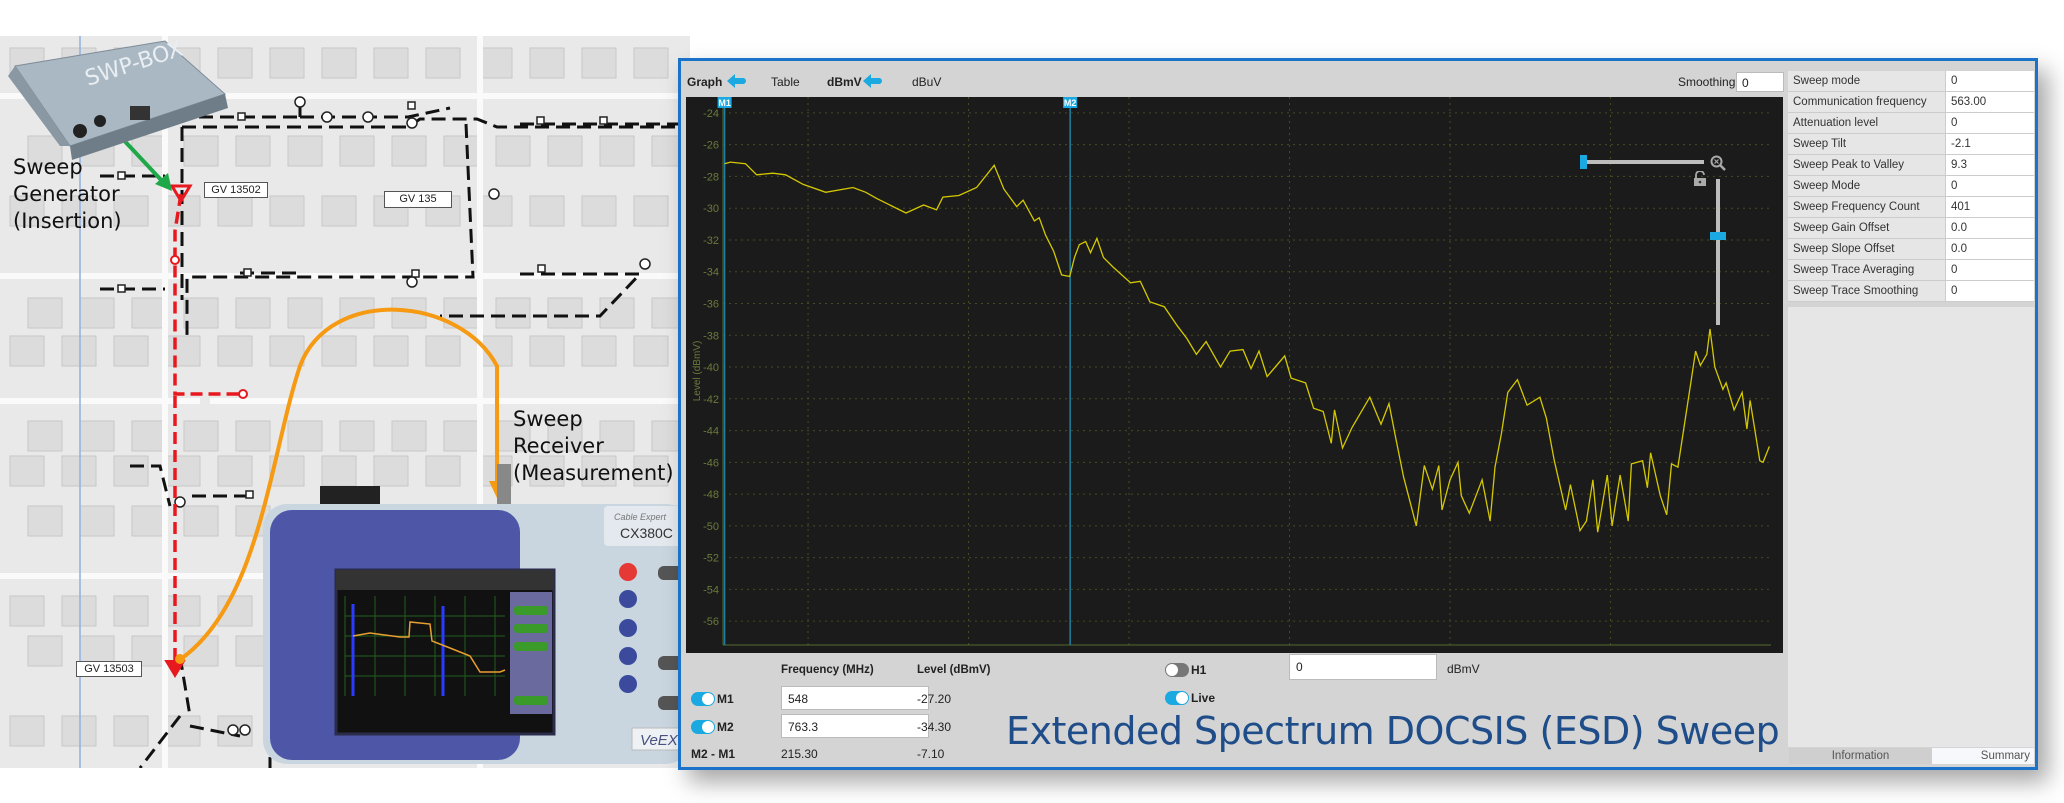 This screenshot has height=803, width=2064. I want to click on level-header: Level (dBmV), so click(954, 670).